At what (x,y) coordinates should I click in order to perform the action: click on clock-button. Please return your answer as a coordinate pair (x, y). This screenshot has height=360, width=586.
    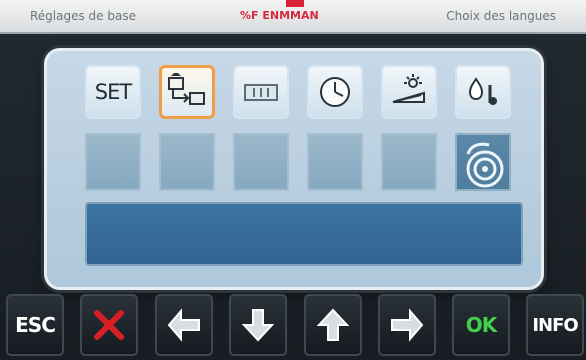
    Looking at the image, I should click on (335, 92).